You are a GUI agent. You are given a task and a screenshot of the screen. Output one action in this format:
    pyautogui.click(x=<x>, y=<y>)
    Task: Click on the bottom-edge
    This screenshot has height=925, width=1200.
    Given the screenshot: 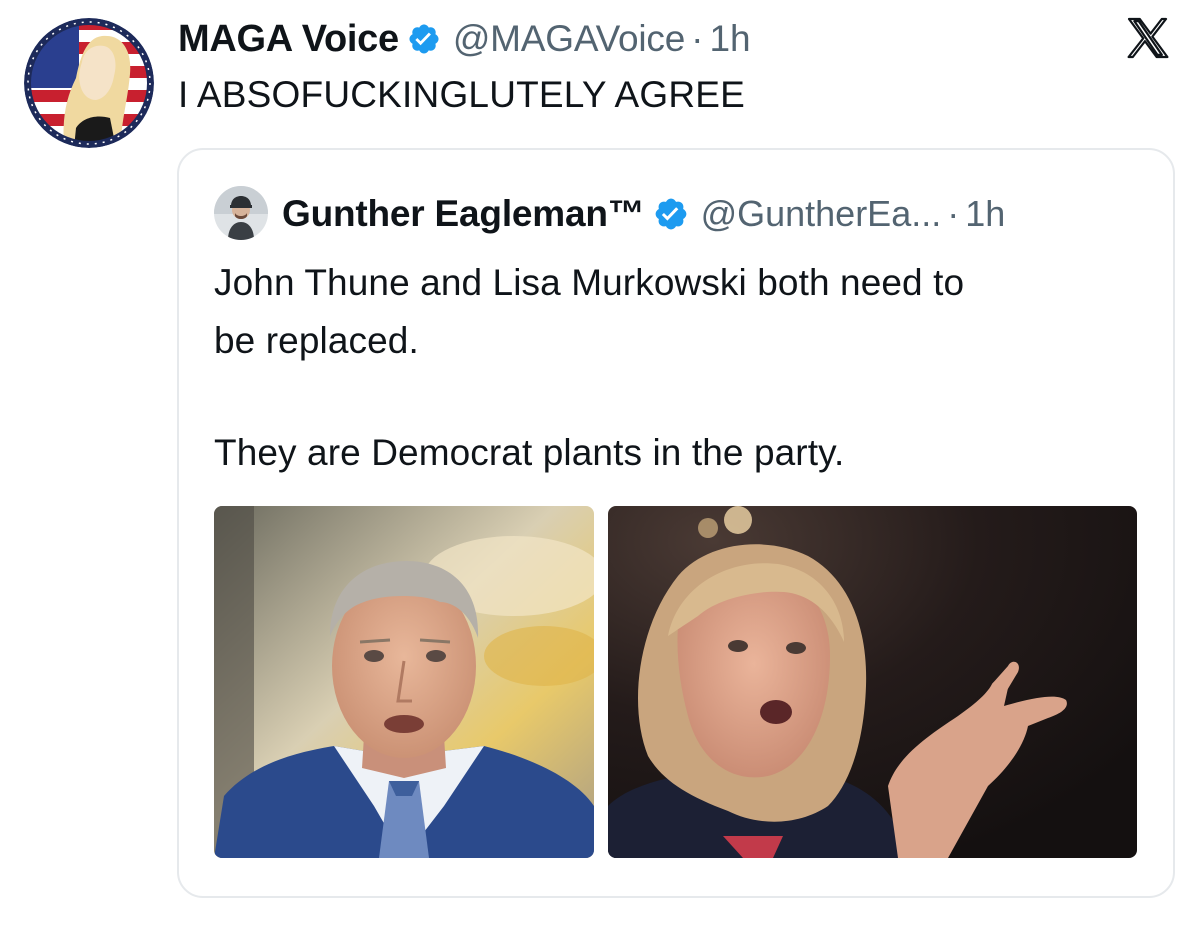 What is the action you would take?
    pyautogui.click(x=600, y=921)
    